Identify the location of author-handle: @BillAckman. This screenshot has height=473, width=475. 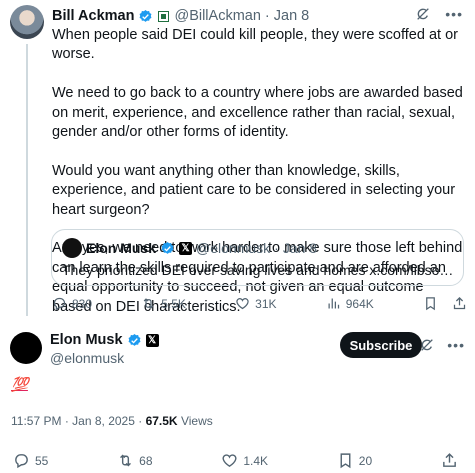
(217, 16).